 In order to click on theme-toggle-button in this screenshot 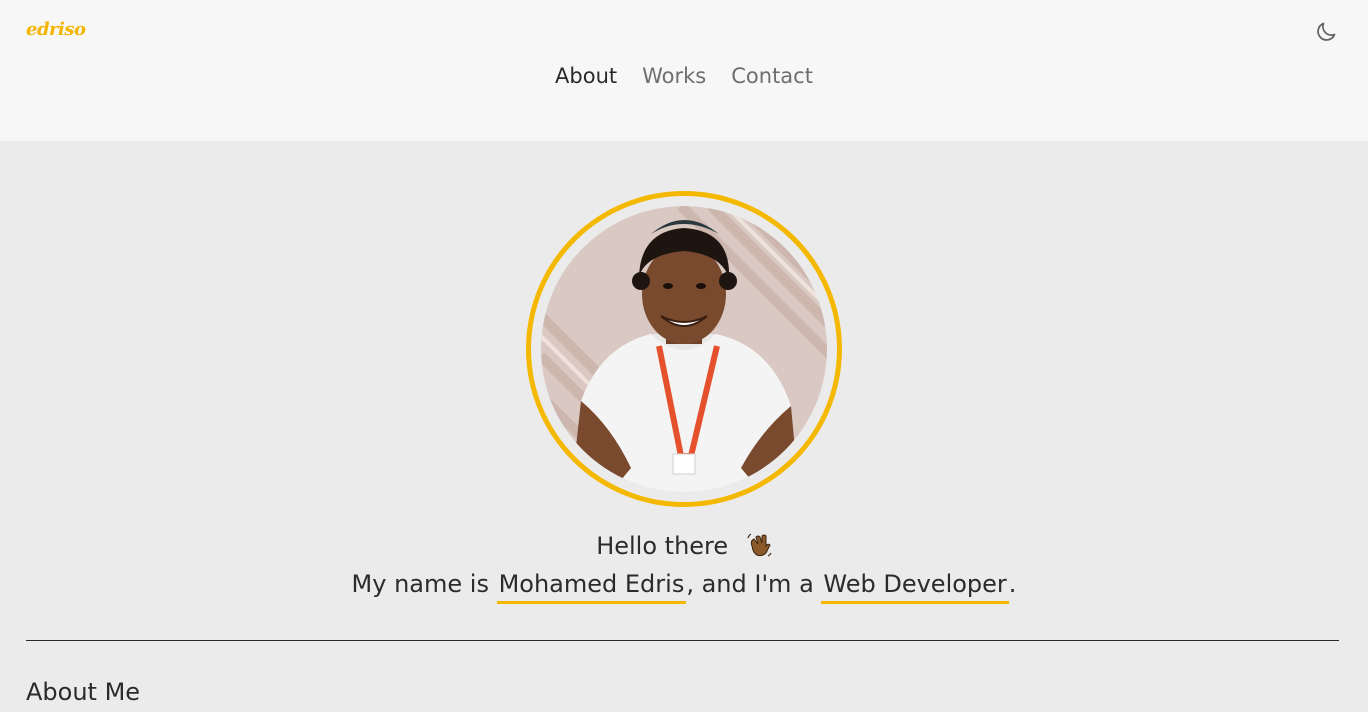, I will do `click(1326, 32)`.